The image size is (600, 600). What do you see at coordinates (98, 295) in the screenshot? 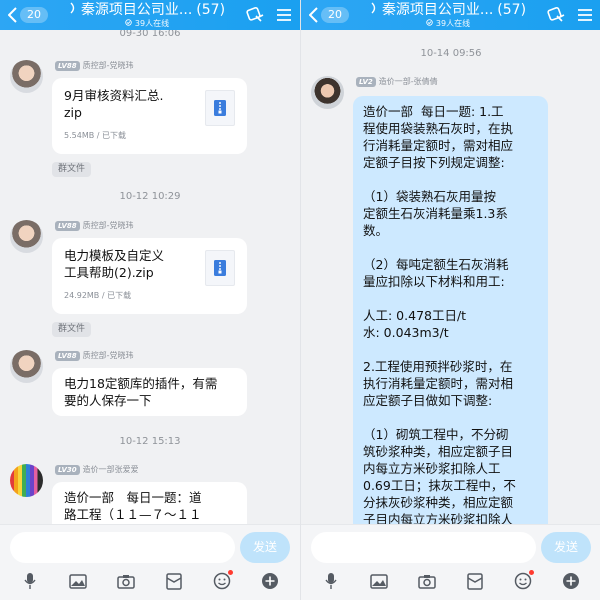
I see `file-meta: 24.92MB / 已下载` at bounding box center [98, 295].